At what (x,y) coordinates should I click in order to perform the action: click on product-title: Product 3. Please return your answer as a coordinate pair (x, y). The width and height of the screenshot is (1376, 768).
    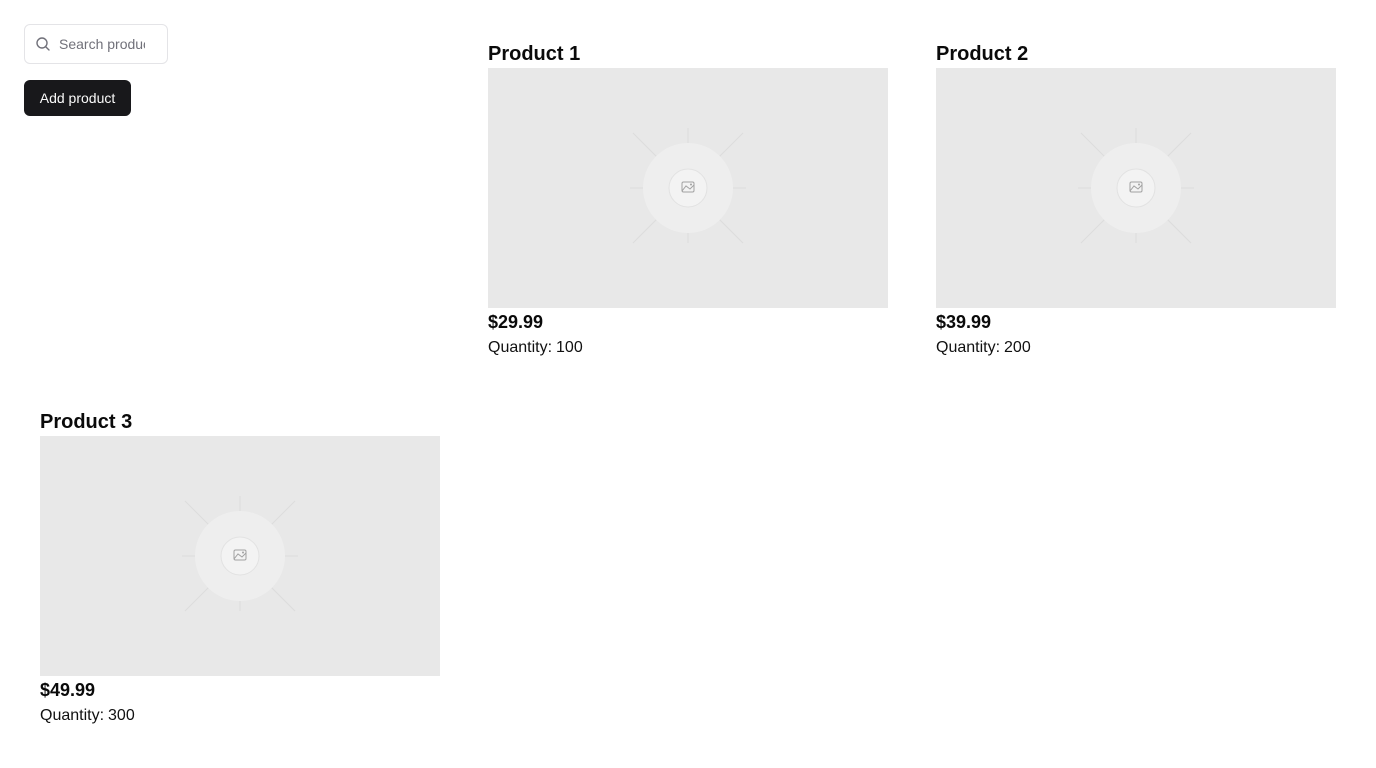
    Looking at the image, I should click on (86, 422).